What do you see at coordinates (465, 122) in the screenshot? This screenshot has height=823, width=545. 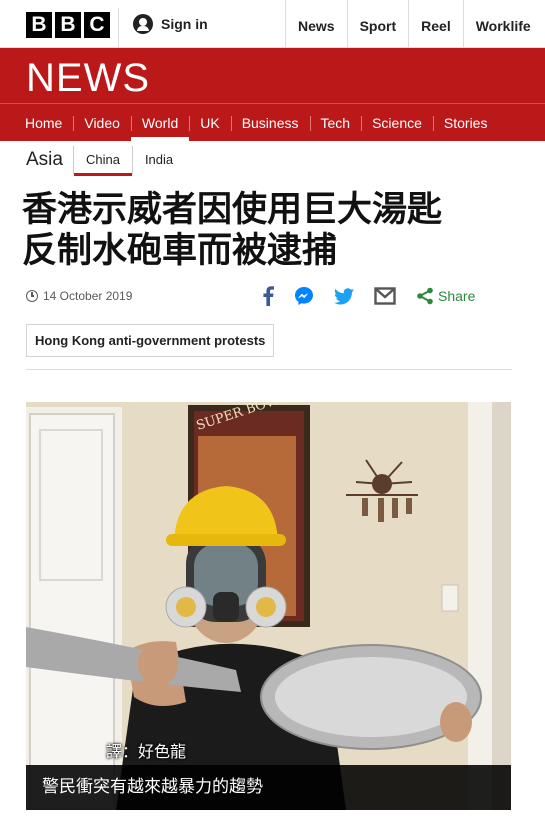 I see `section-nav-stories: Stories` at bounding box center [465, 122].